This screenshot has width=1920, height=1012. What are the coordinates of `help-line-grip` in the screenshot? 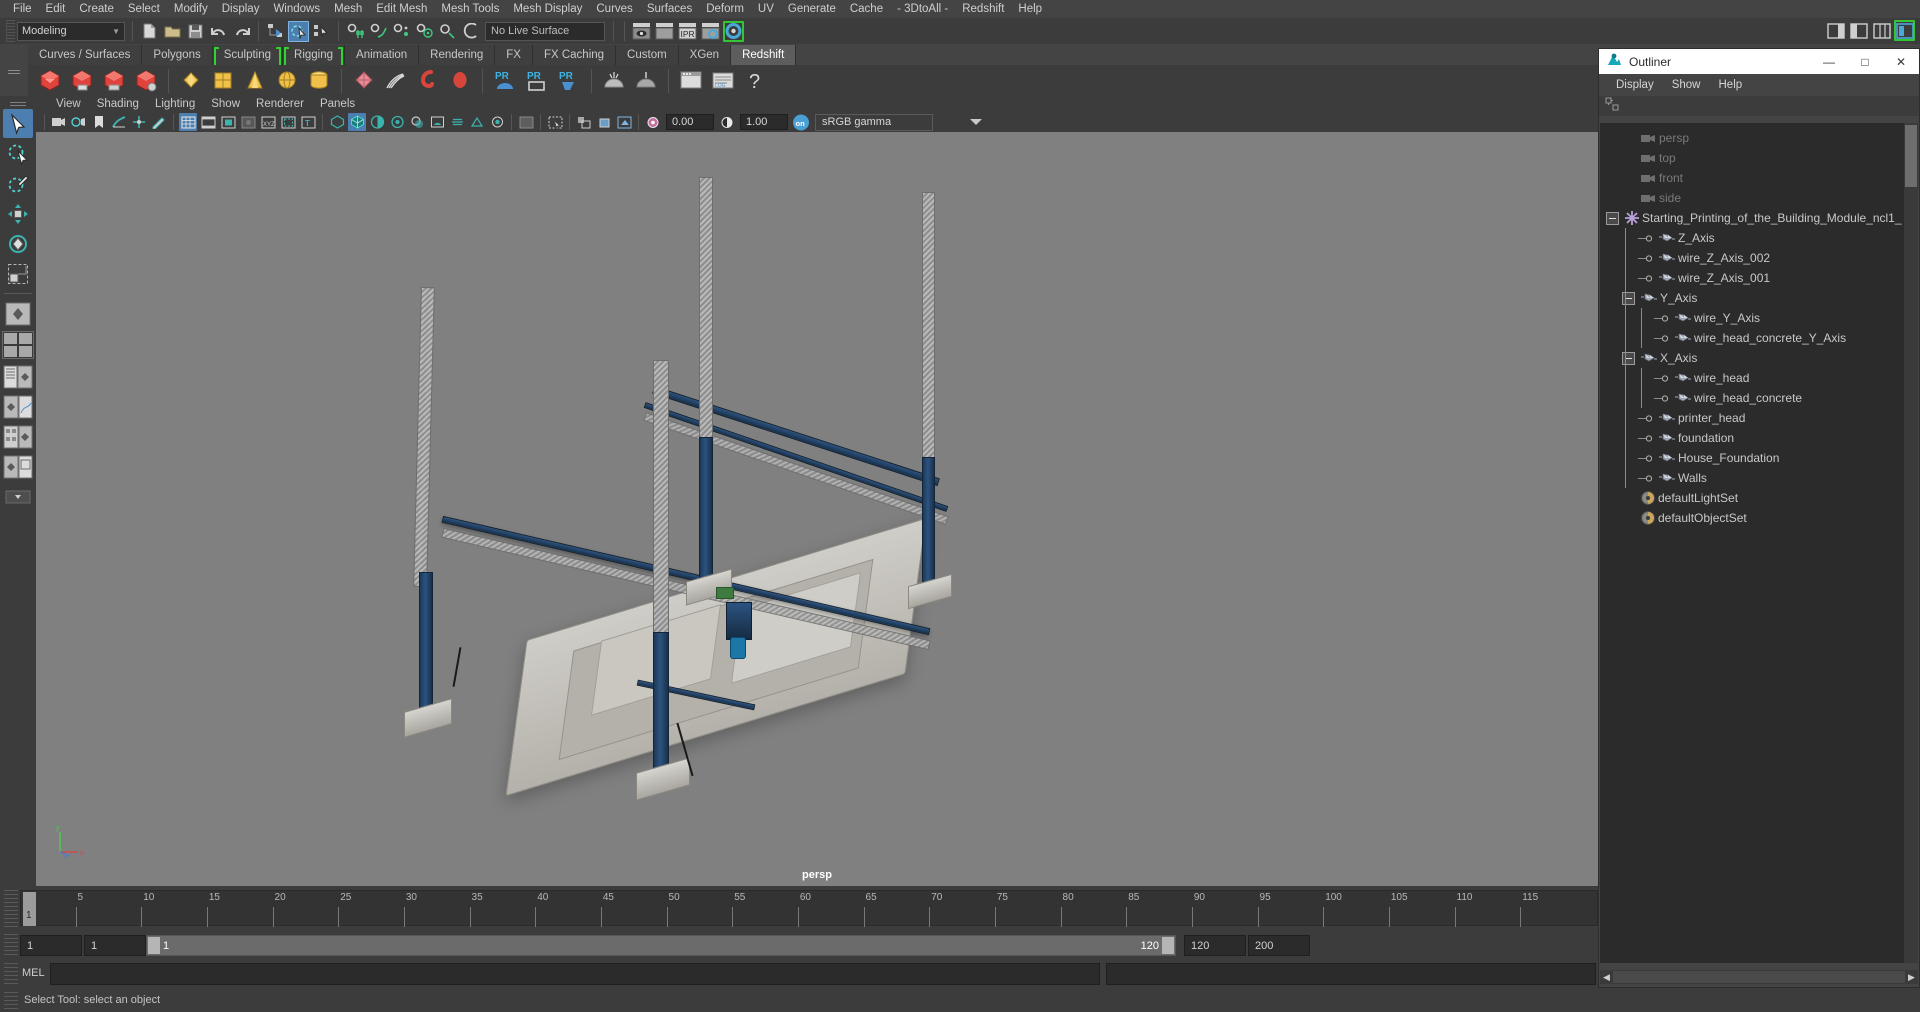 It's located at (11, 1001).